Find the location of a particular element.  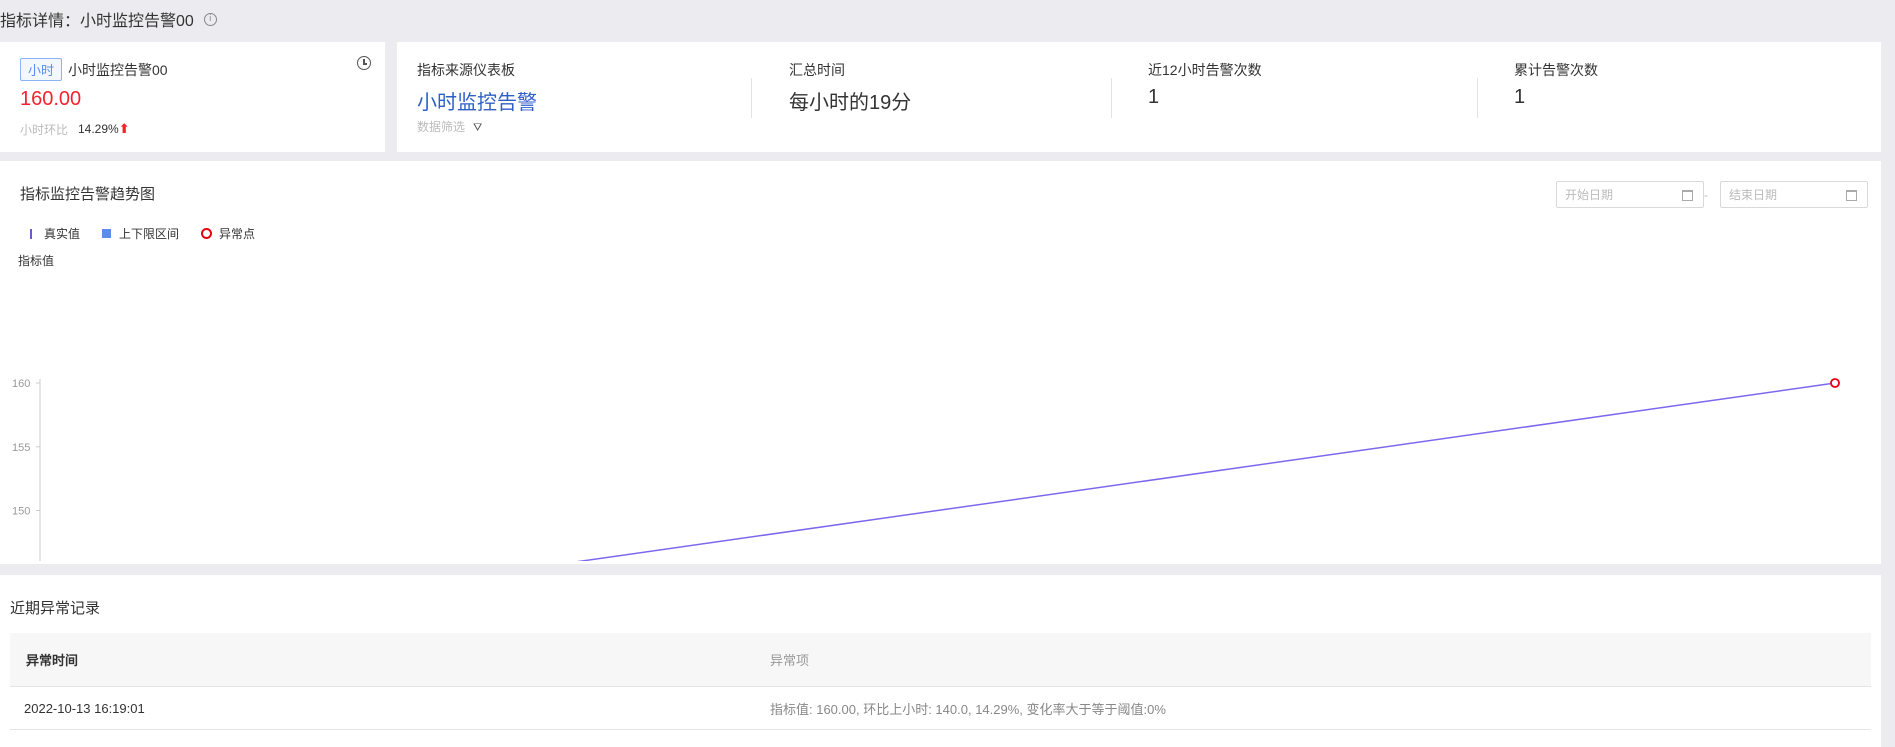

records-title: 近期异常记录 is located at coordinates (55, 608).